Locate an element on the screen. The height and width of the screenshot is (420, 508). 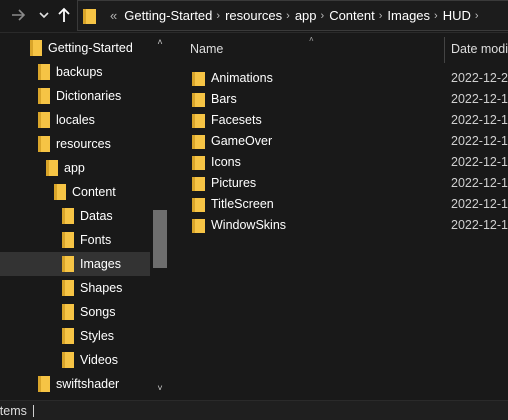
tree-item-content: Content is located at coordinates (75, 192).